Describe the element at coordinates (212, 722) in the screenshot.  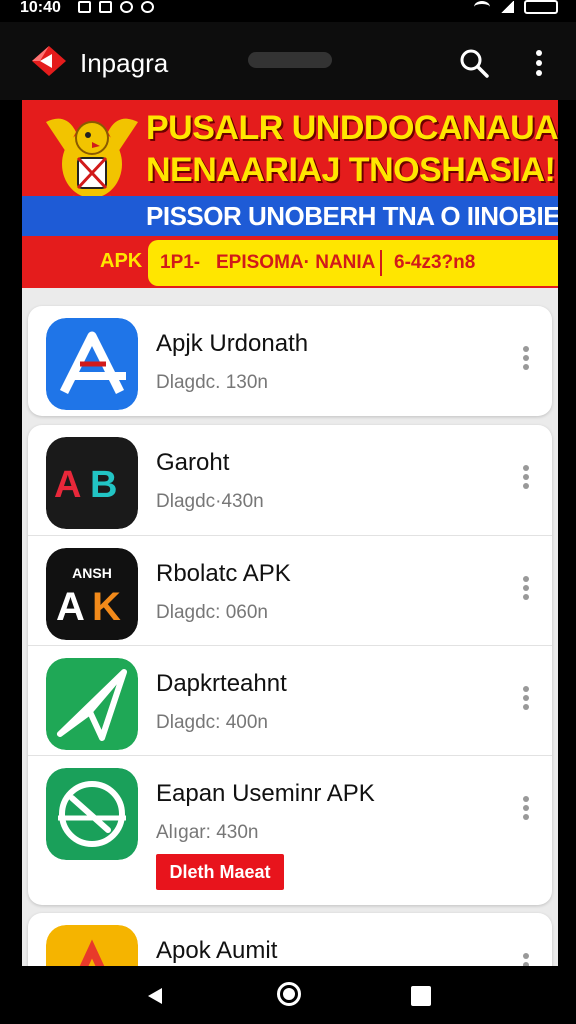
I see `app-meta: Dlagdc: 400n` at that location.